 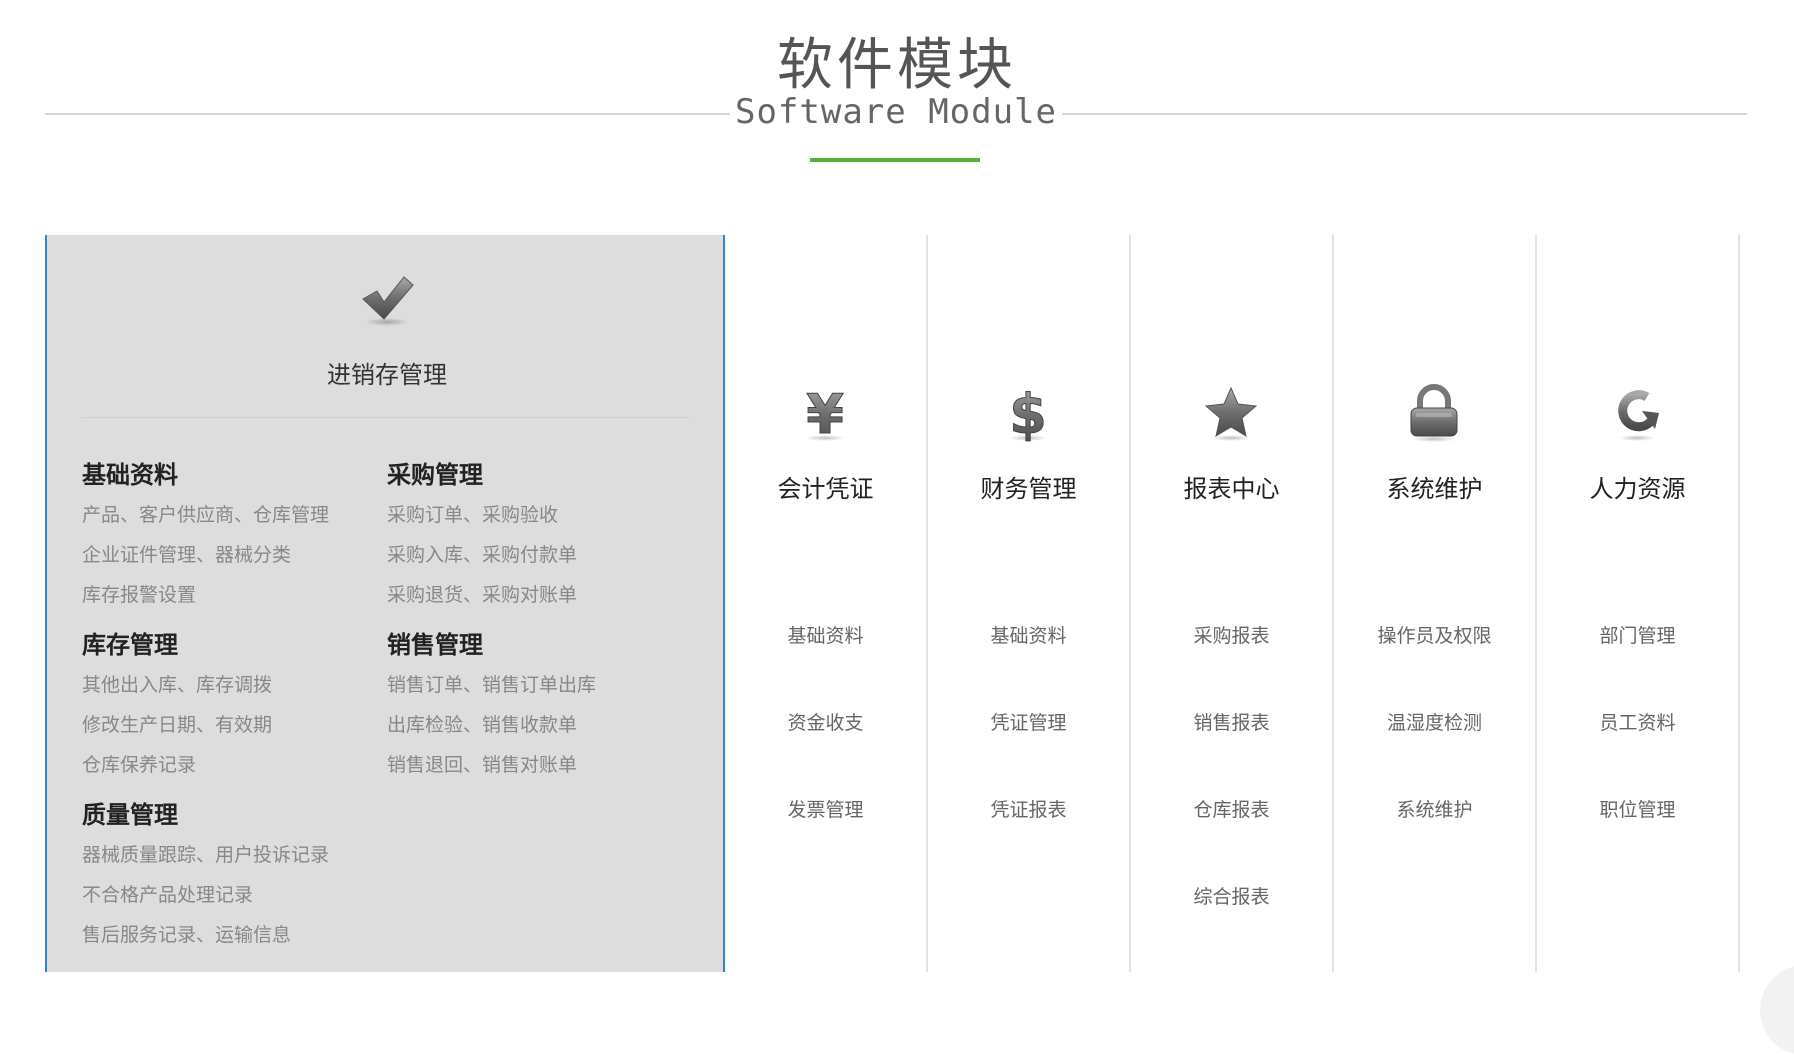 I want to click on group-basic-data: 基础资料 产品、客户供应商、仓库管理 企业证件管理、器械分类 库存报警设置, so click(x=227, y=535).